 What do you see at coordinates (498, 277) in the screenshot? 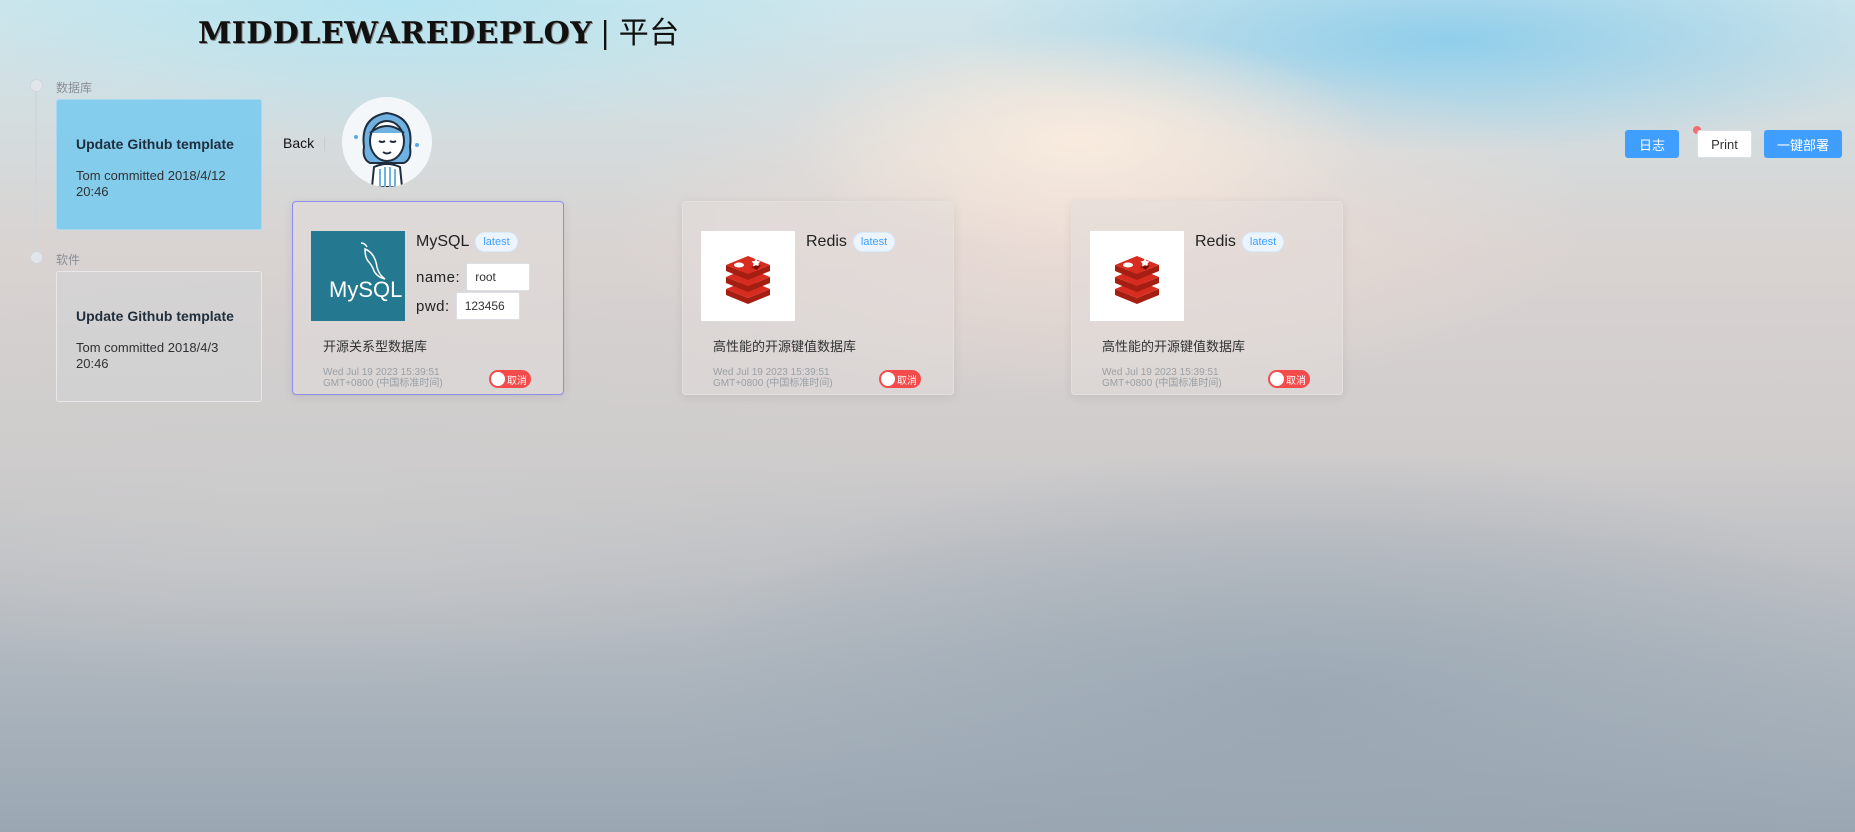
I see `name-input` at bounding box center [498, 277].